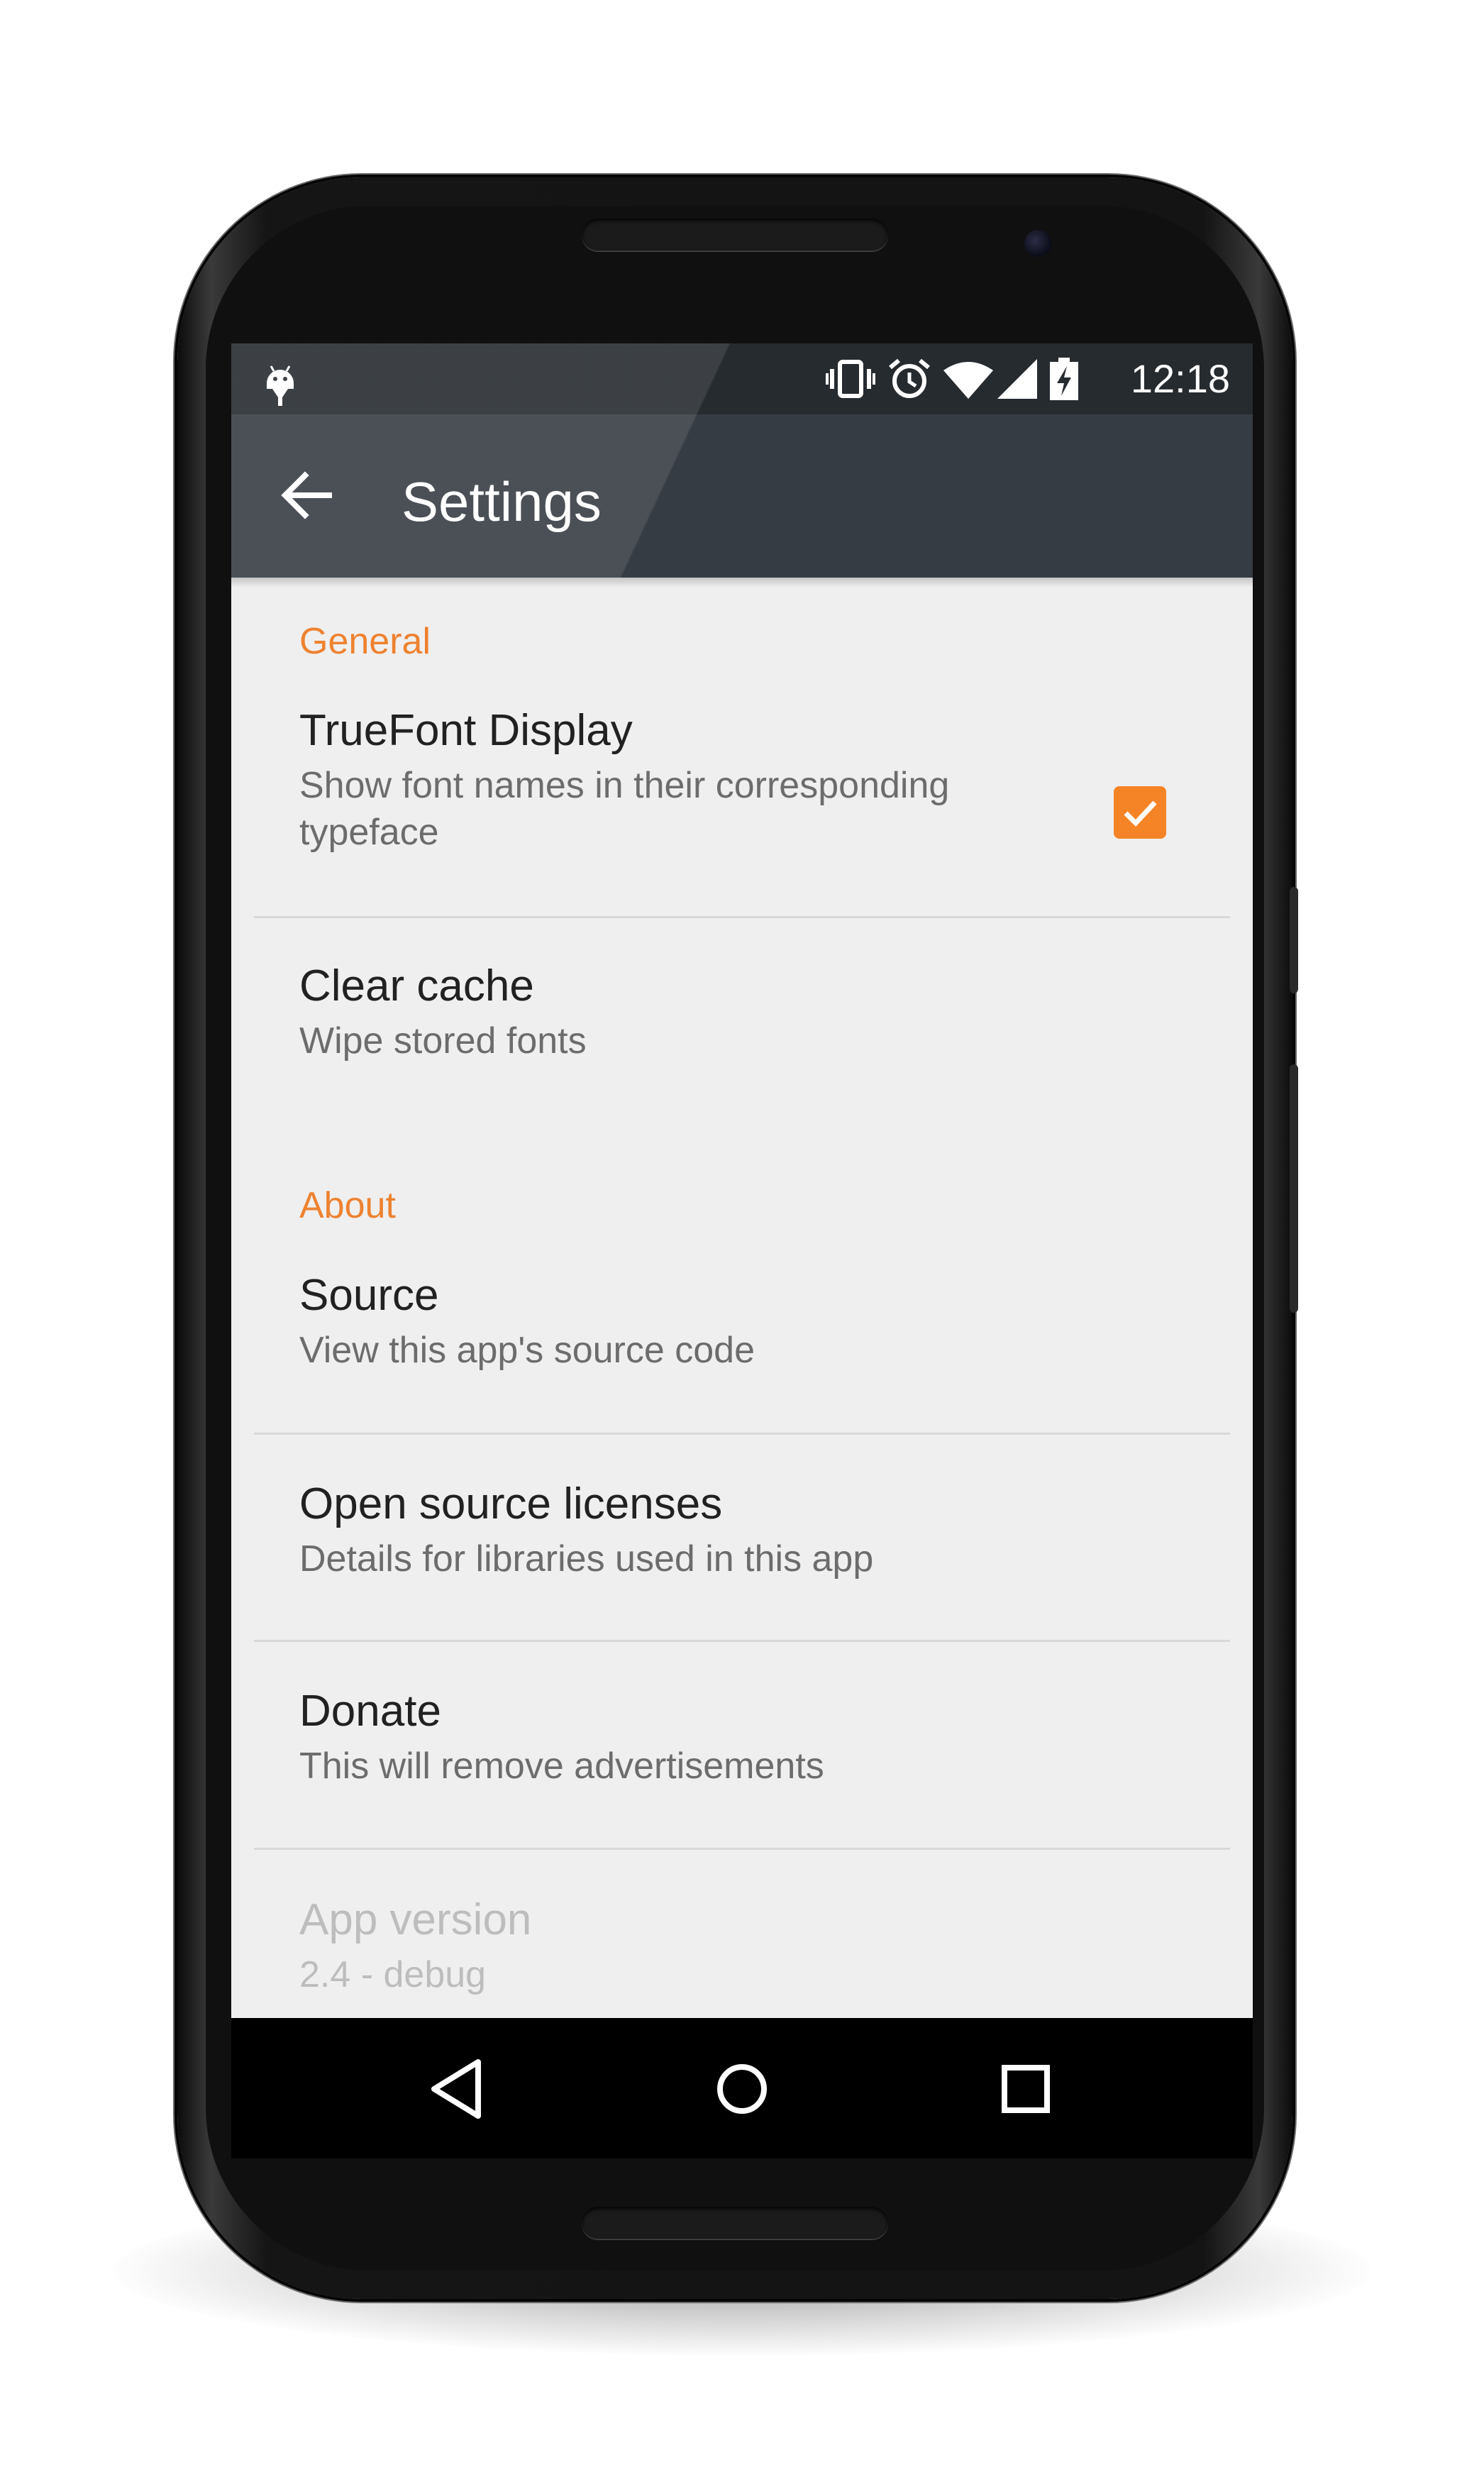 The width and height of the screenshot is (1484, 2492). What do you see at coordinates (1025, 2089) in the screenshot?
I see `recents-square-icon` at bounding box center [1025, 2089].